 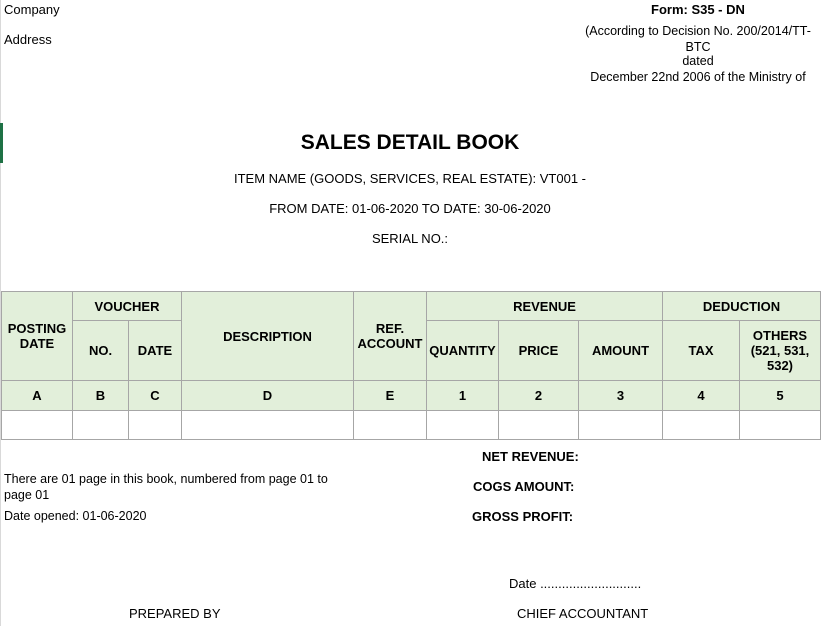 What do you see at coordinates (100, 350) in the screenshot?
I see `voucher-no-header: NO.` at bounding box center [100, 350].